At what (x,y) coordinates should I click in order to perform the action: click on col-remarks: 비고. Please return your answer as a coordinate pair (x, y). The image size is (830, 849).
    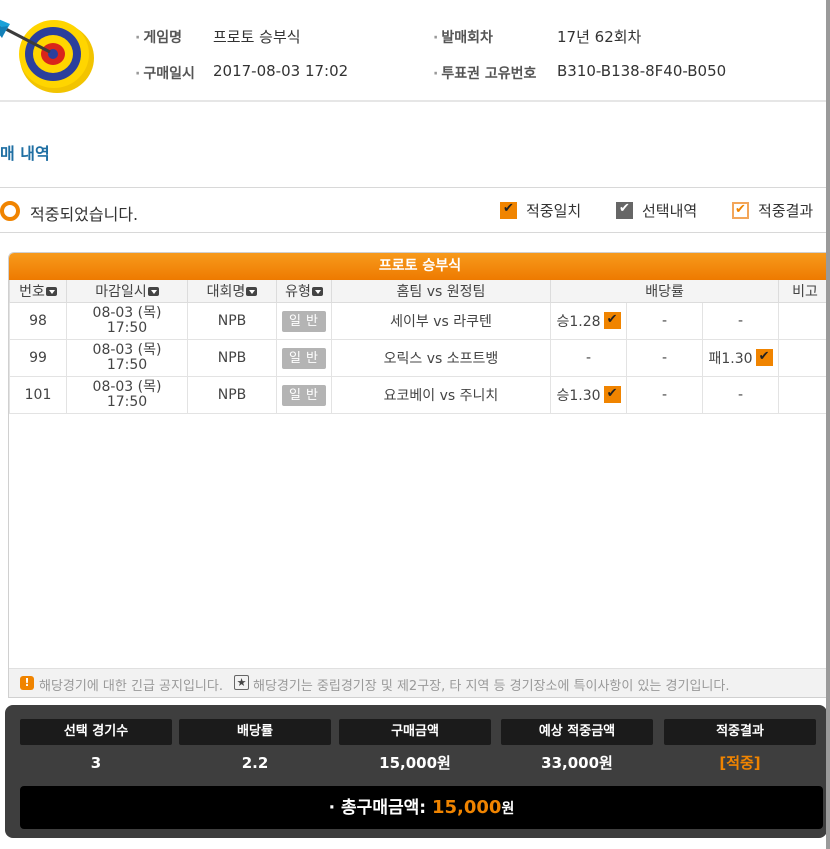
    Looking at the image, I should click on (804, 291).